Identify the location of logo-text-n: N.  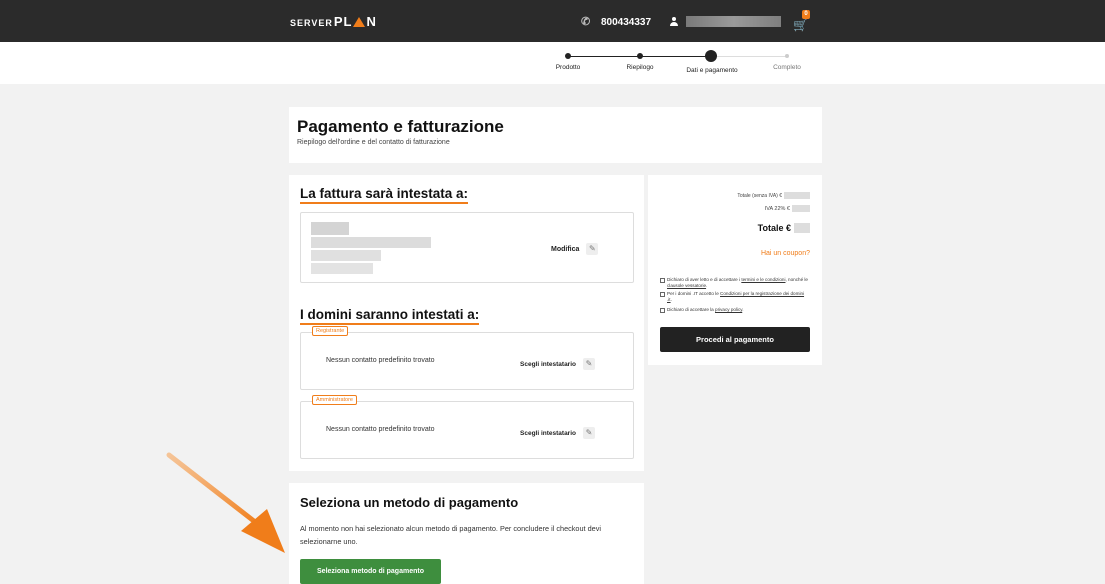
(371, 21).